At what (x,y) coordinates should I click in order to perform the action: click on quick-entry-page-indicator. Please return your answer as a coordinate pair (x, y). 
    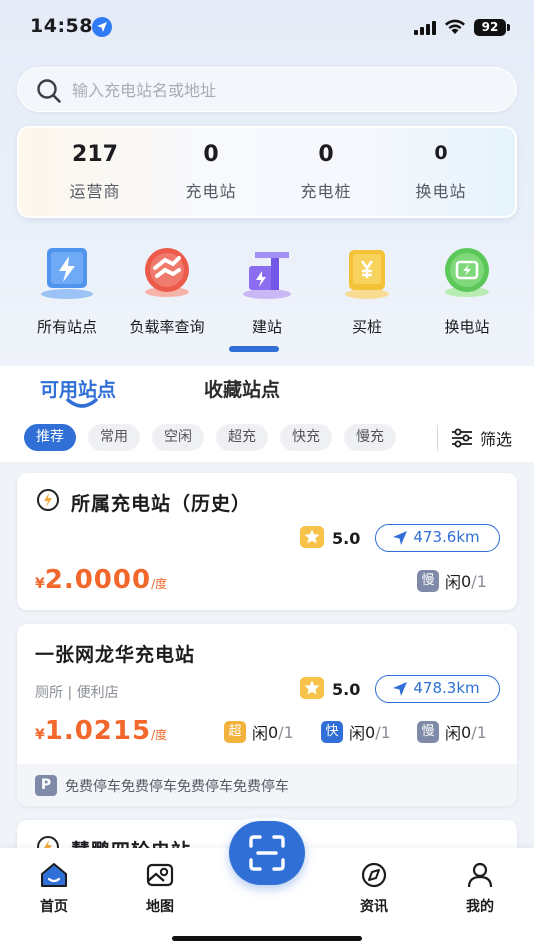
    Looking at the image, I should click on (254, 349).